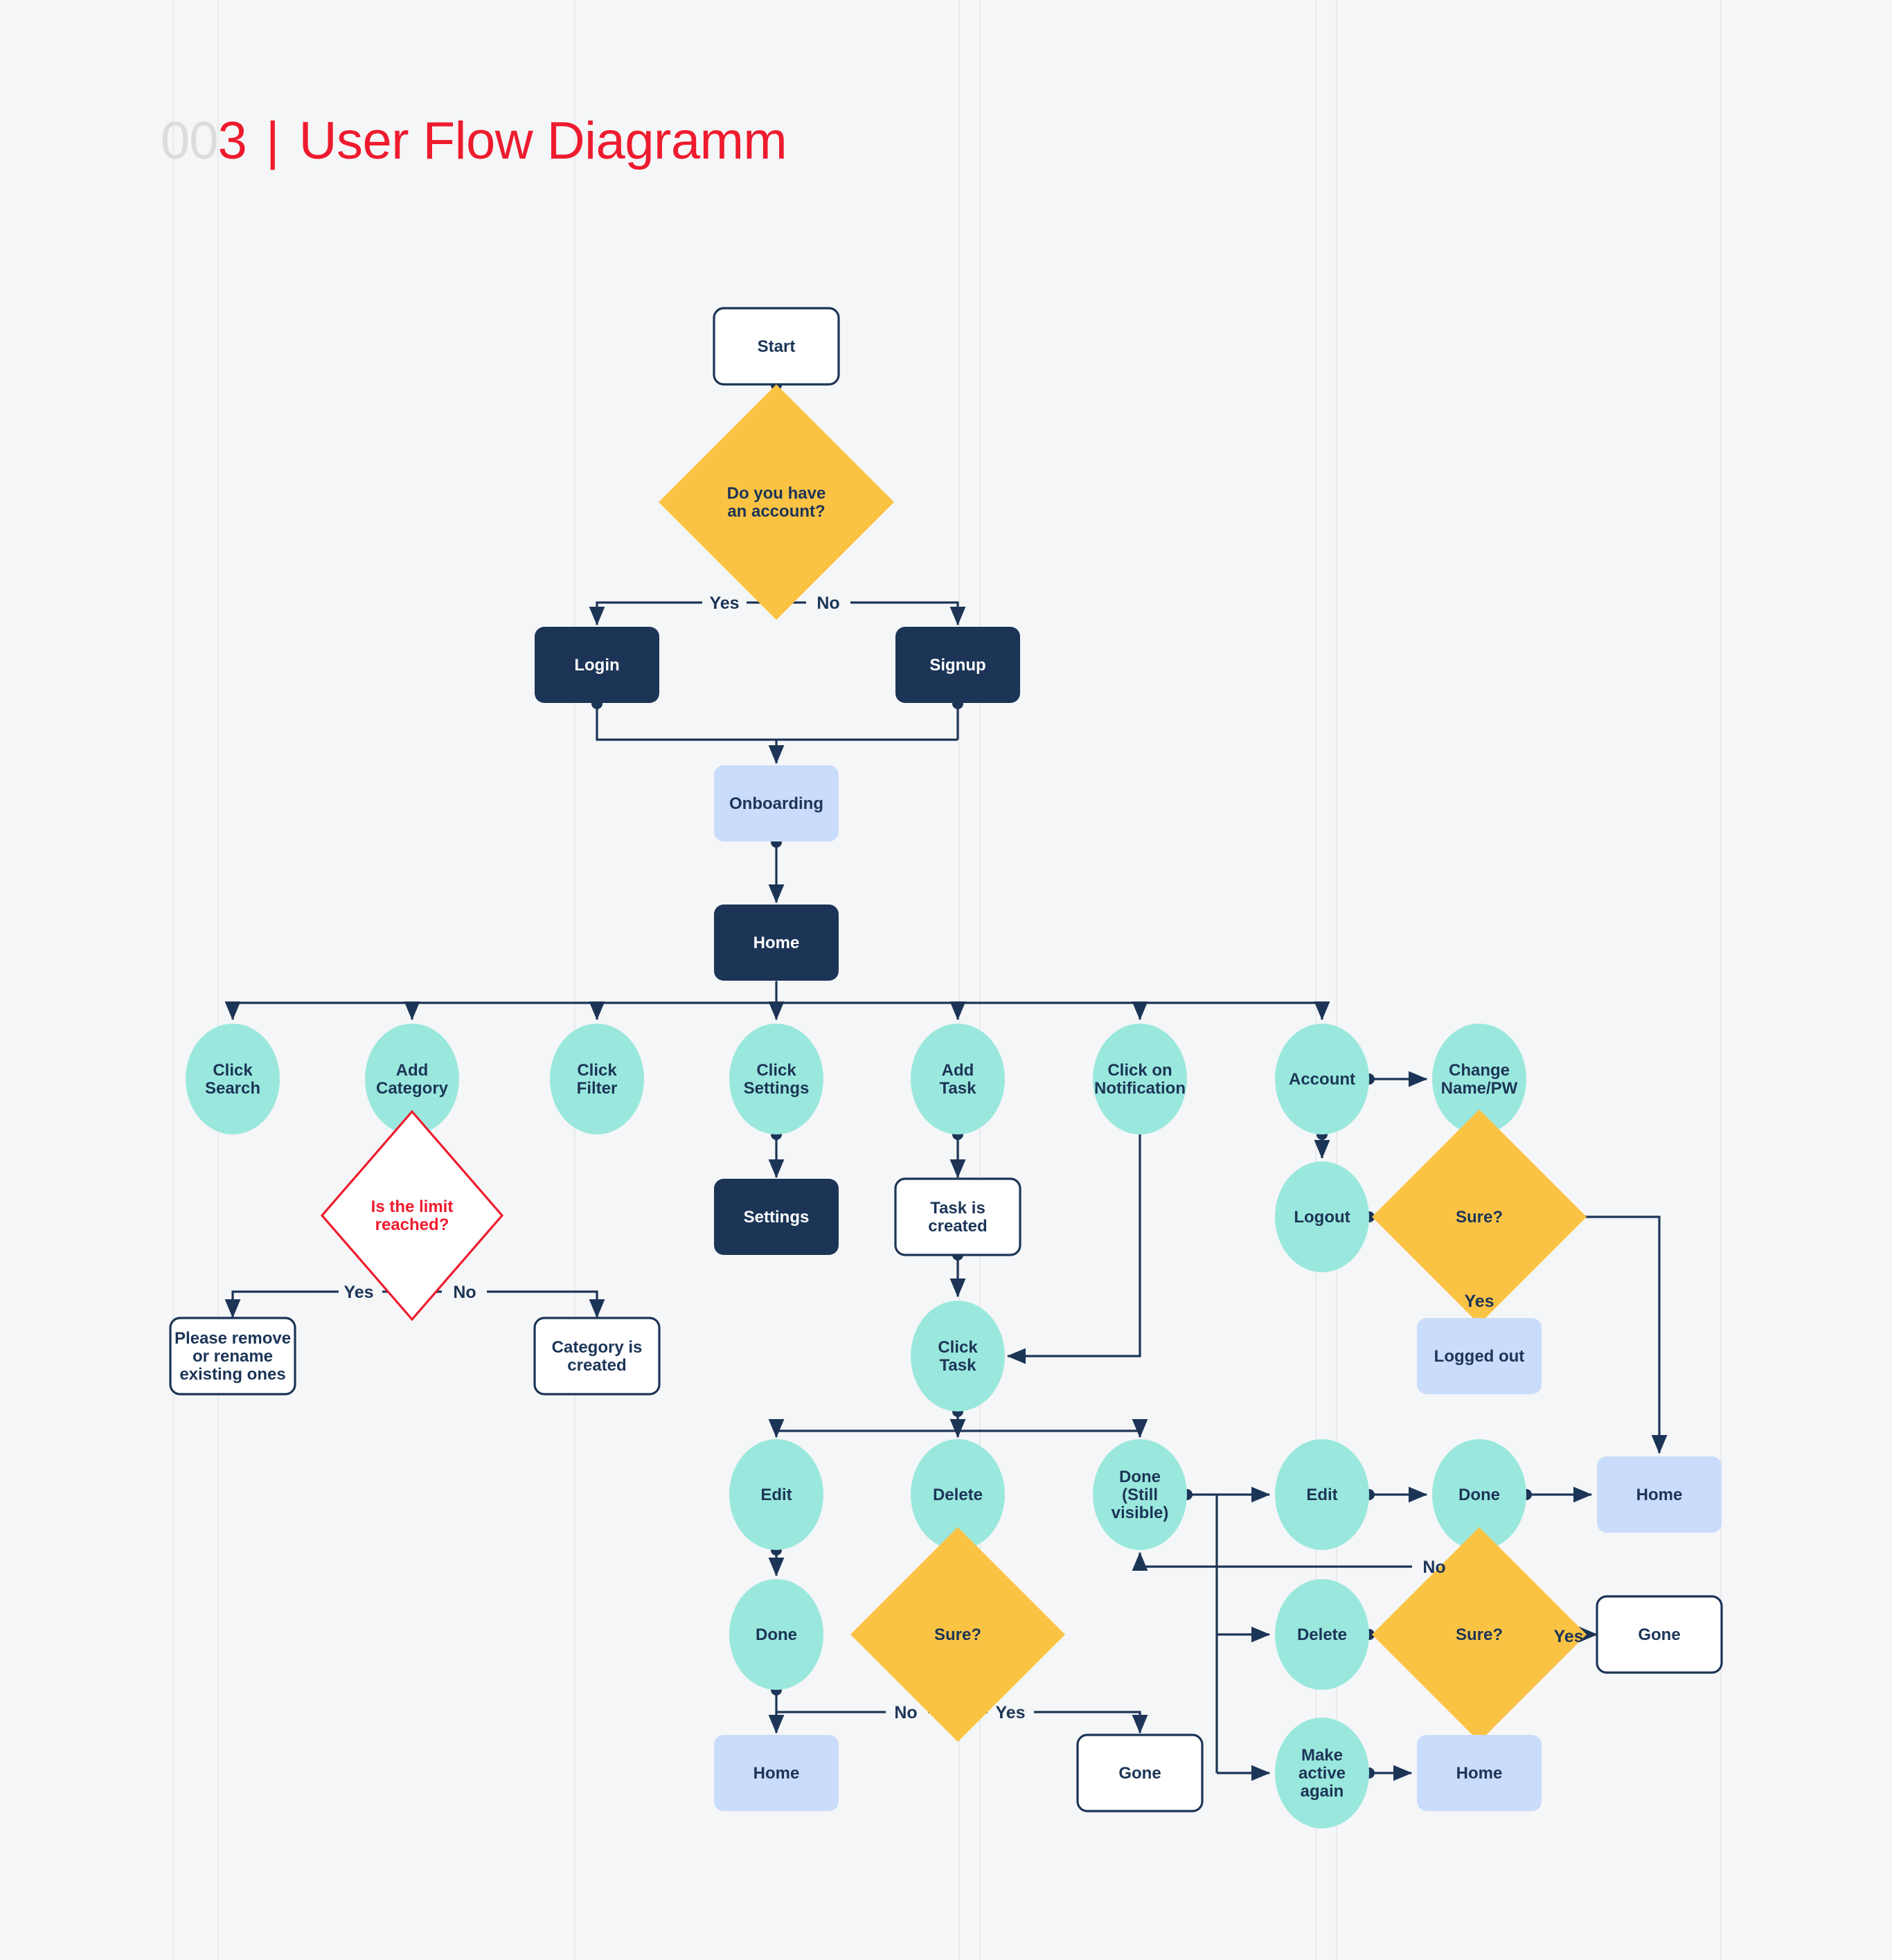 Image resolution: width=1892 pixels, height=1960 pixels. I want to click on flow-node-login: Login, so click(597, 665).